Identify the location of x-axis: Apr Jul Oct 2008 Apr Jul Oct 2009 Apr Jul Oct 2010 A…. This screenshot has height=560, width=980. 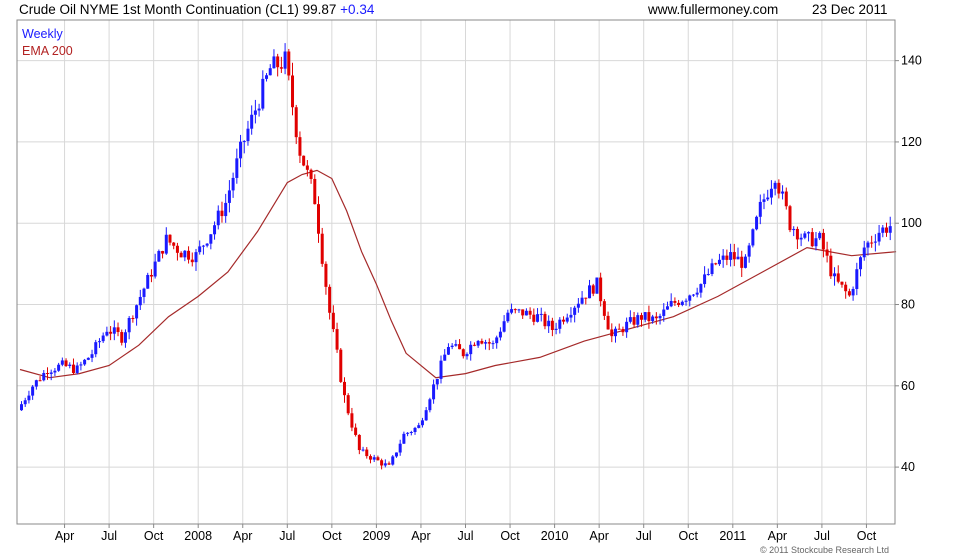
(466, 533).